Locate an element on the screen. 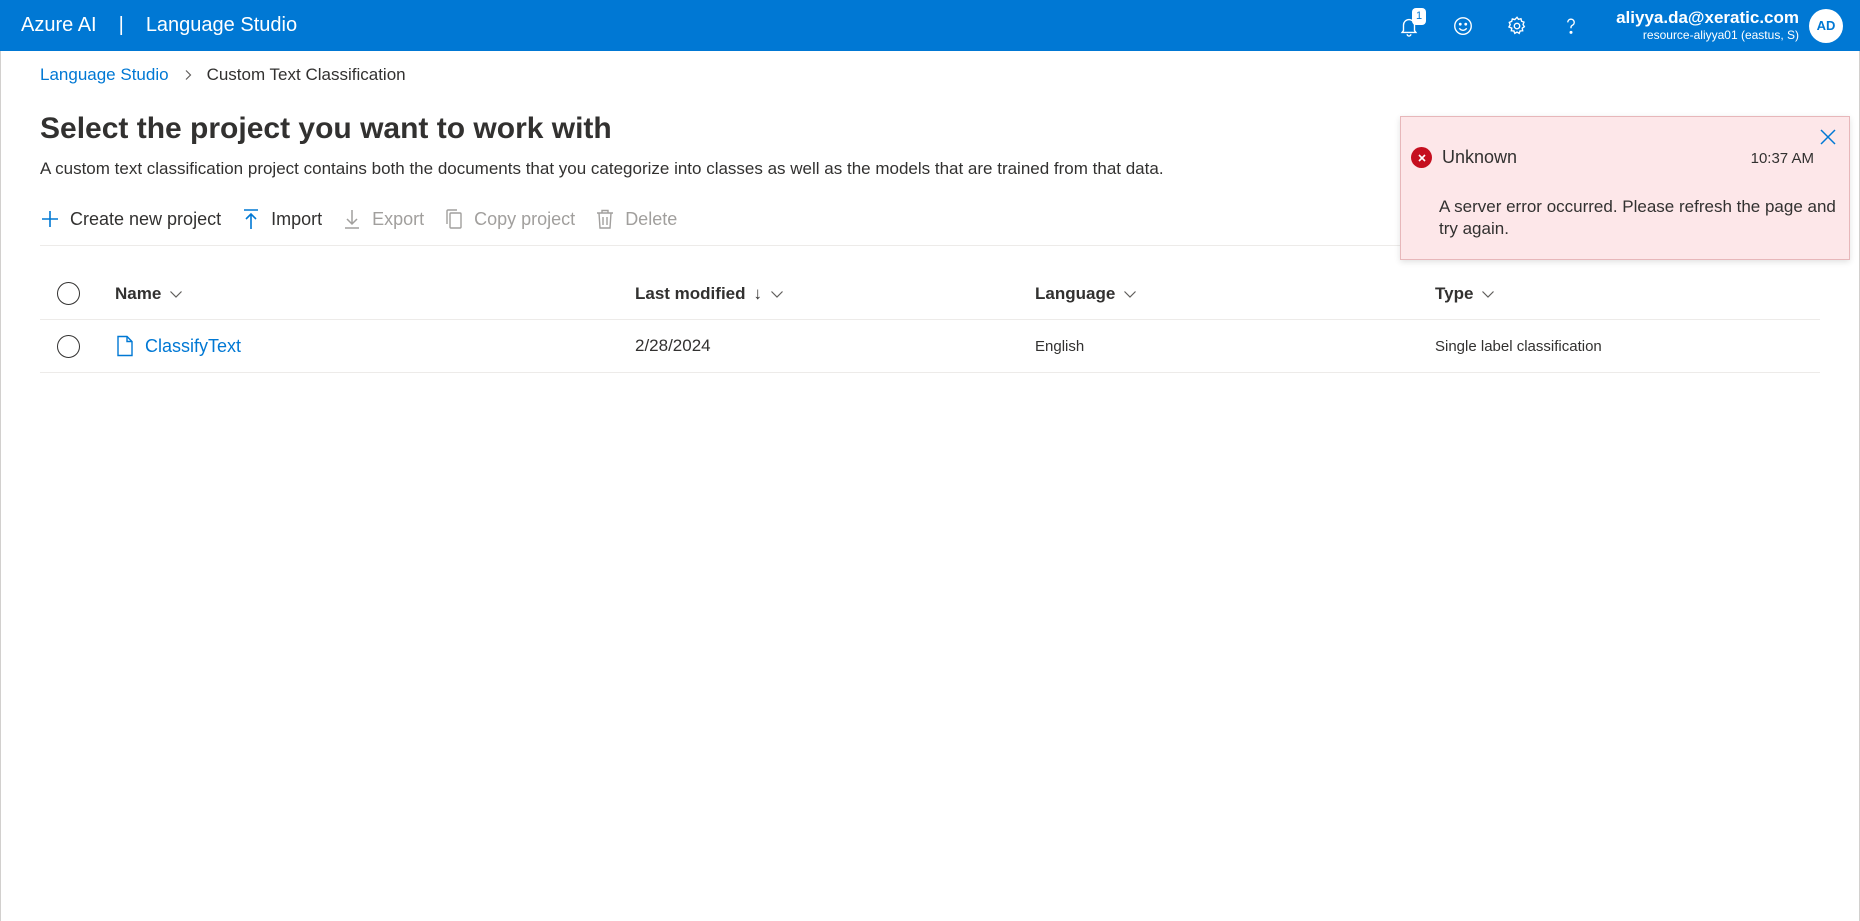  row-last-modified: 2/28/2024 is located at coordinates (673, 345).